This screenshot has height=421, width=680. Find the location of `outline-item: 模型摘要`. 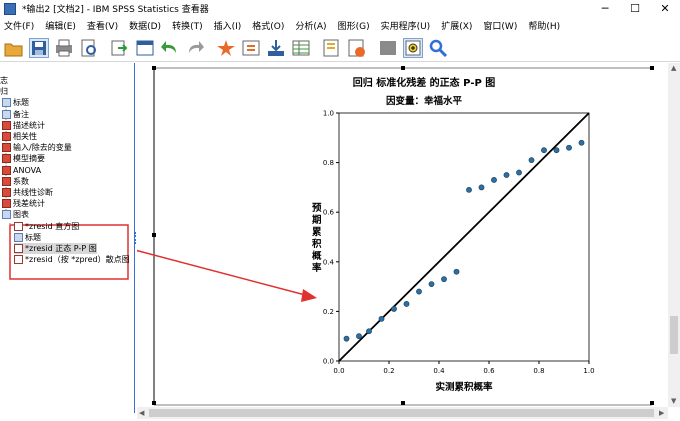

outline-item: 模型摘要 is located at coordinates (23, 158).